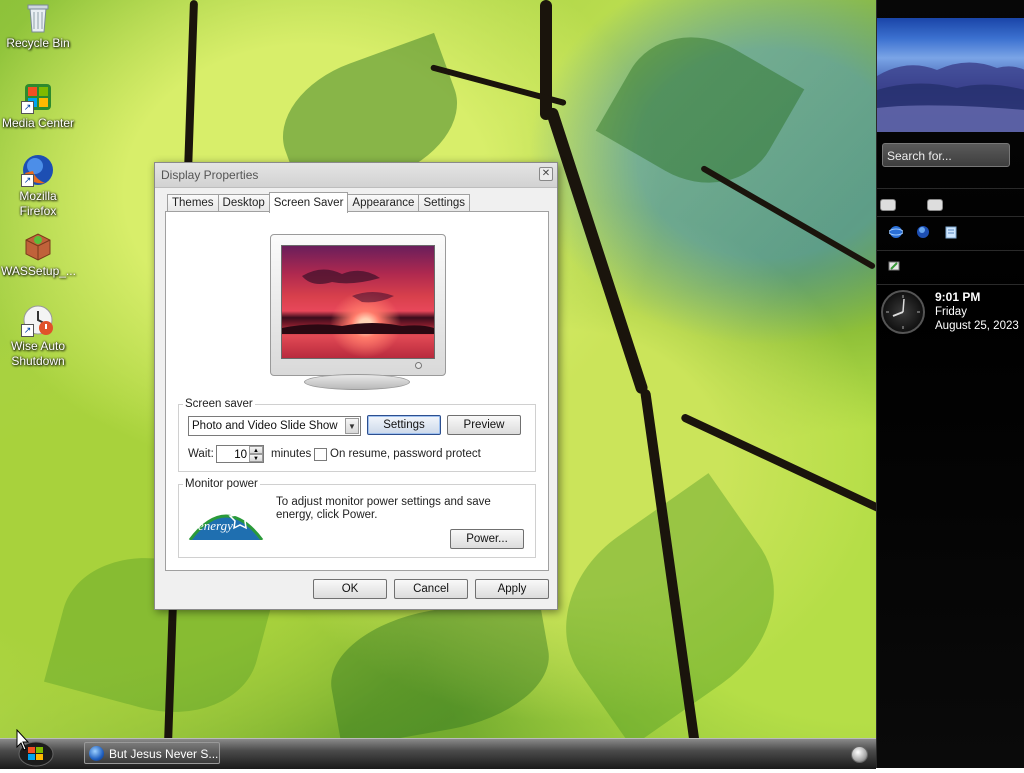  I want to click on power-light-icon, so click(418, 365).